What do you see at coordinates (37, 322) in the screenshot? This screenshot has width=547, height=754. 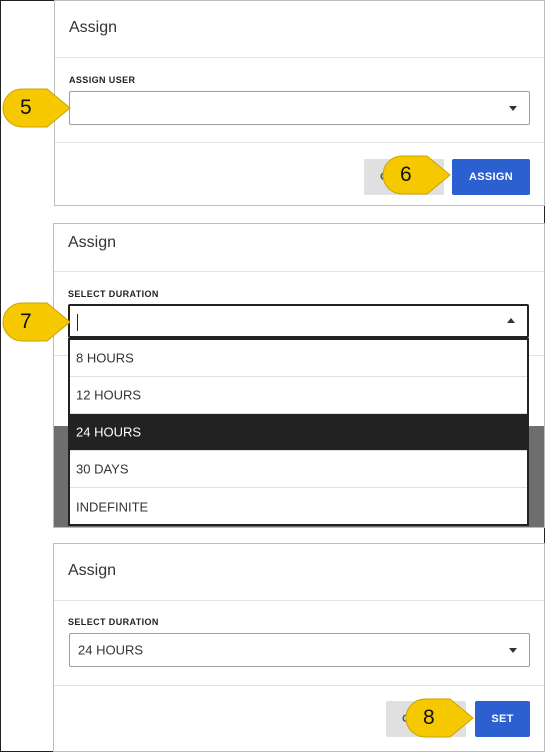 I see `callout-7: 7` at bounding box center [37, 322].